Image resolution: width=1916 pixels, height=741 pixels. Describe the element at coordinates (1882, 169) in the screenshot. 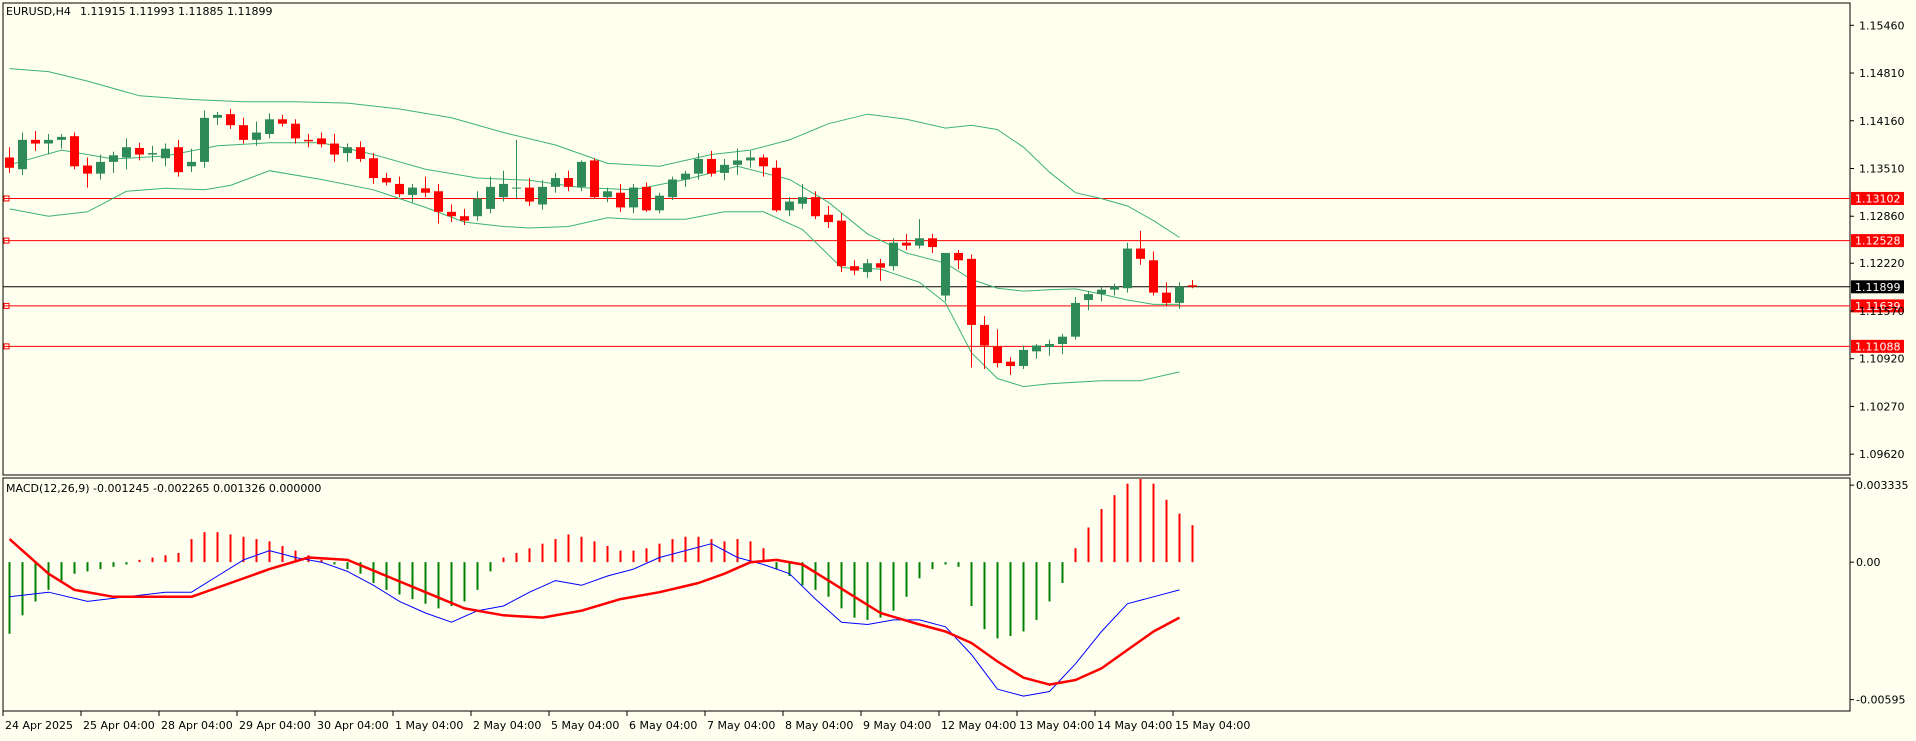

I see `price-axis-label: 1.13510` at that location.